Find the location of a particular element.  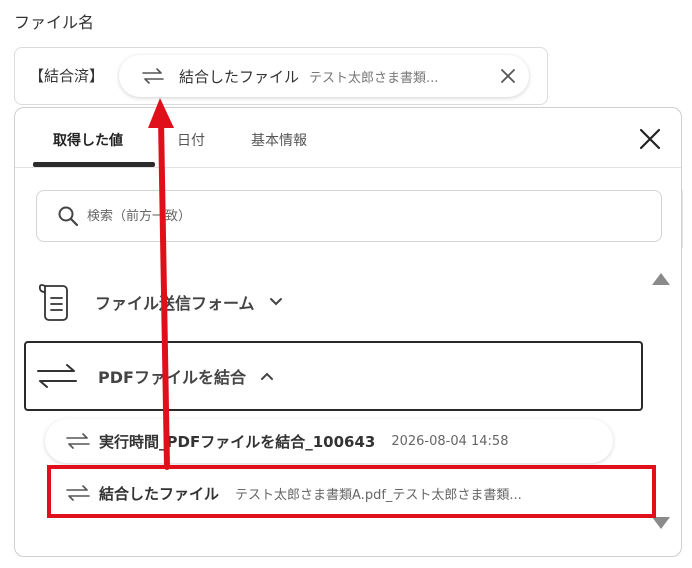

tab-bar: 取得した値 日付 基本情報 is located at coordinates (348, 138).